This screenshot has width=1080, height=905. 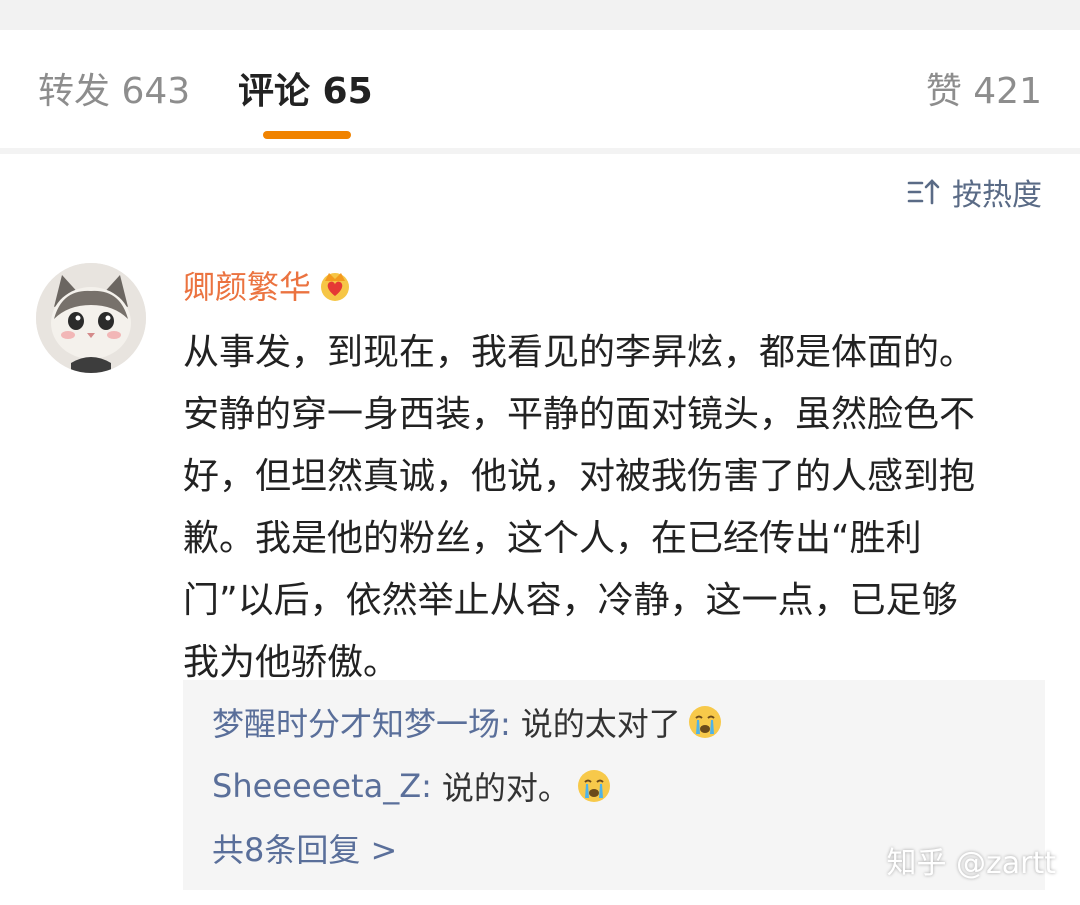 I want to click on avatar, so click(x=91, y=318).